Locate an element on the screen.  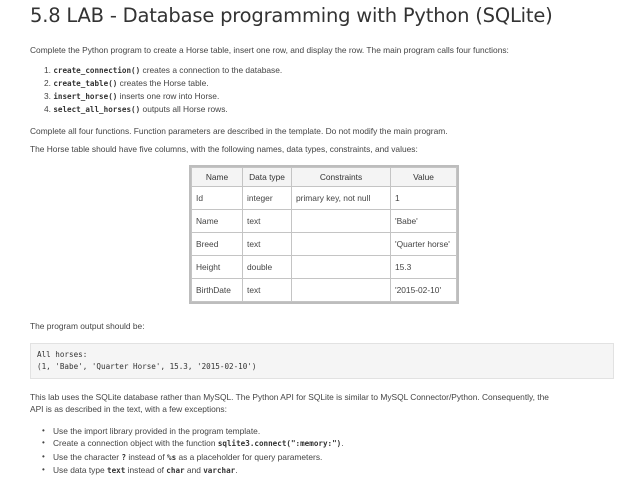
inline-code: char is located at coordinates (175, 471).